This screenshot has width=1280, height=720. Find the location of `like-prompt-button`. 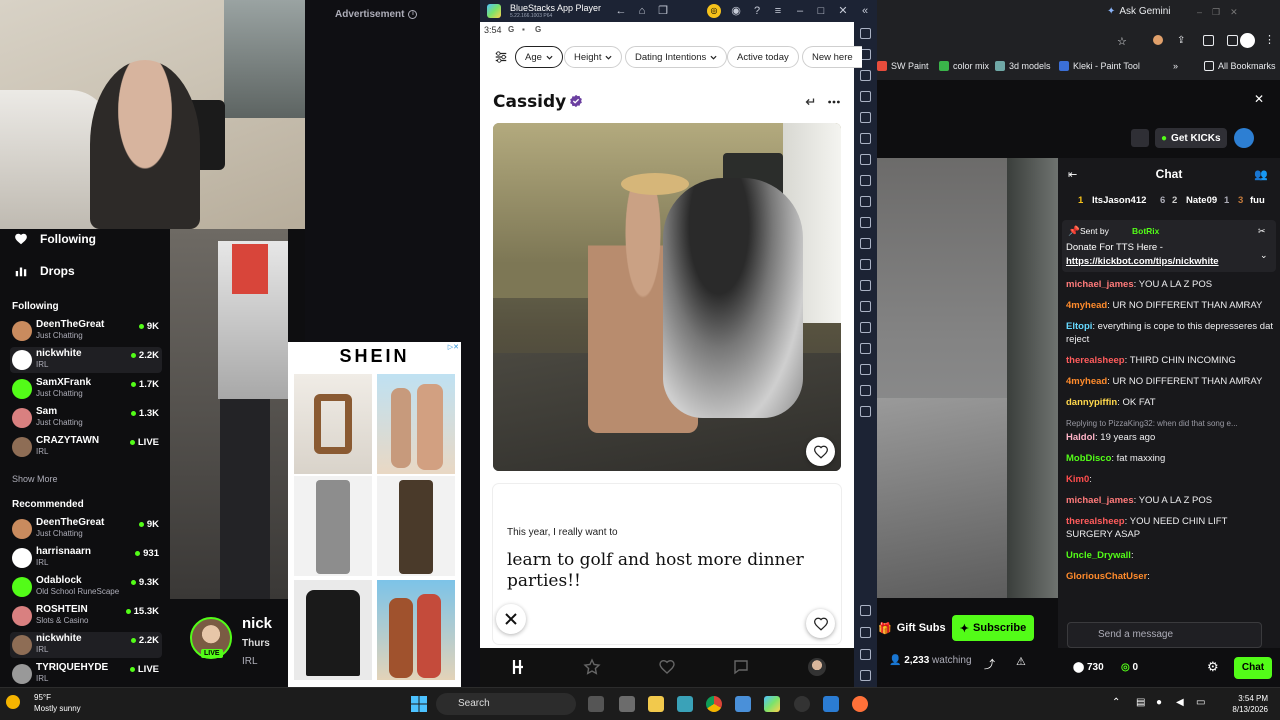

like-prompt-button is located at coordinates (820, 623).